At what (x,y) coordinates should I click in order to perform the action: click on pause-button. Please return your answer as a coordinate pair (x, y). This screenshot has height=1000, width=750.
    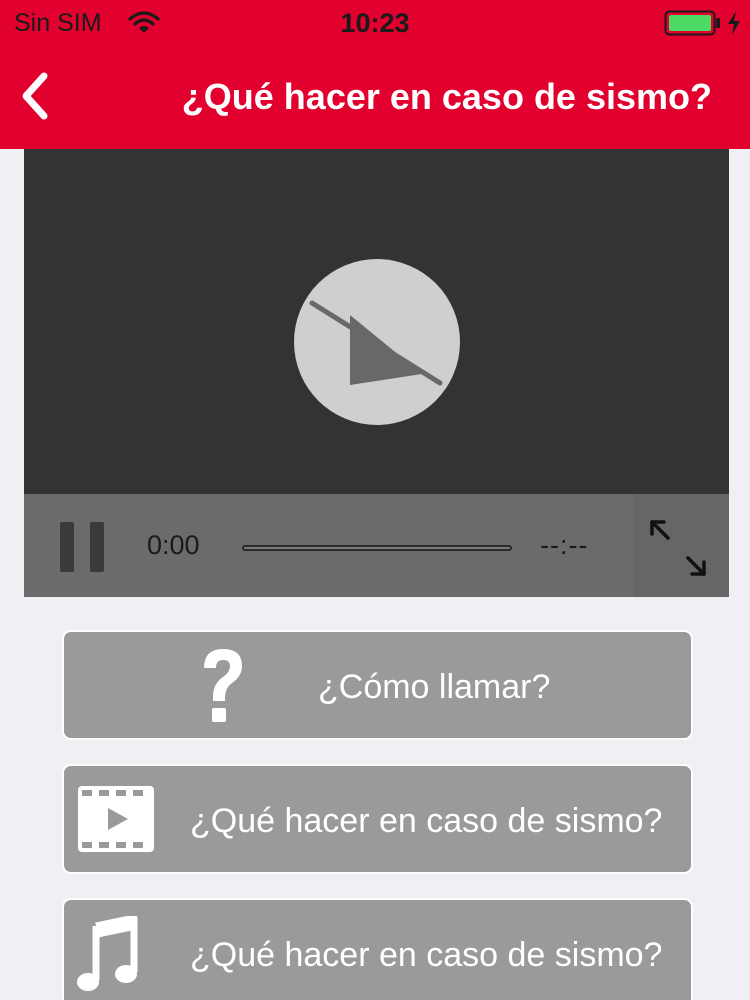
    Looking at the image, I should click on (85, 547).